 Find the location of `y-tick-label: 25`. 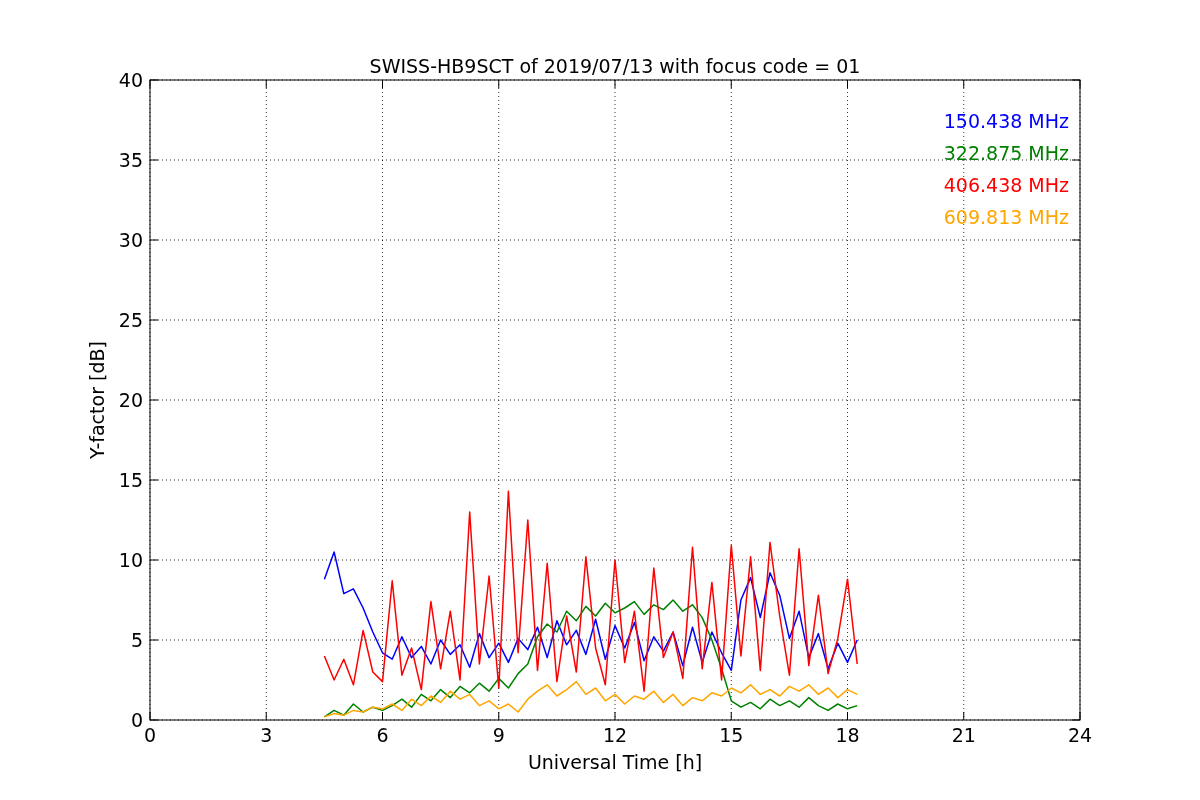

y-tick-label: 25 is located at coordinates (130, 320).